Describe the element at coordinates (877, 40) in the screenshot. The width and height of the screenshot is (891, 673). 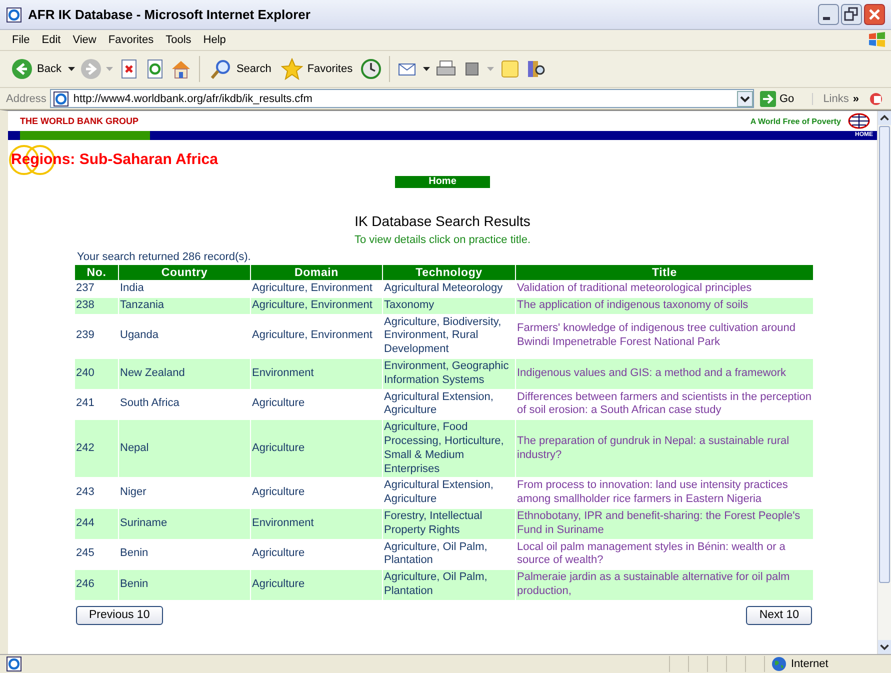
I see `windows-logo-icon` at that location.